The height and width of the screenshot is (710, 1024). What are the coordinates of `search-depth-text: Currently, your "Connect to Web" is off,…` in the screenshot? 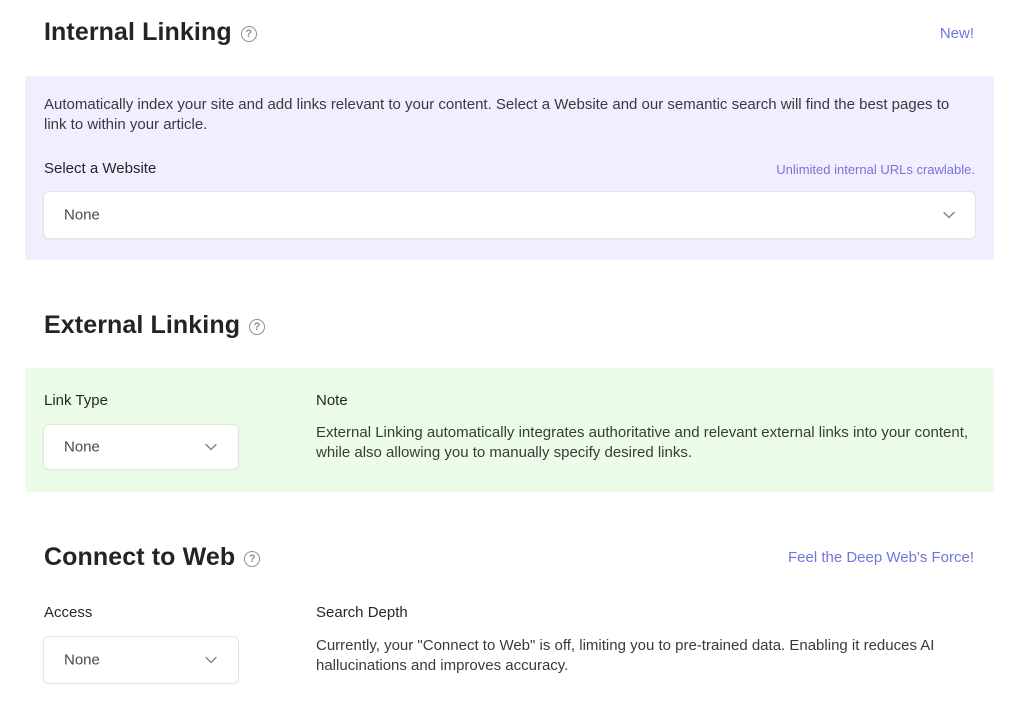 It's located at (625, 655).